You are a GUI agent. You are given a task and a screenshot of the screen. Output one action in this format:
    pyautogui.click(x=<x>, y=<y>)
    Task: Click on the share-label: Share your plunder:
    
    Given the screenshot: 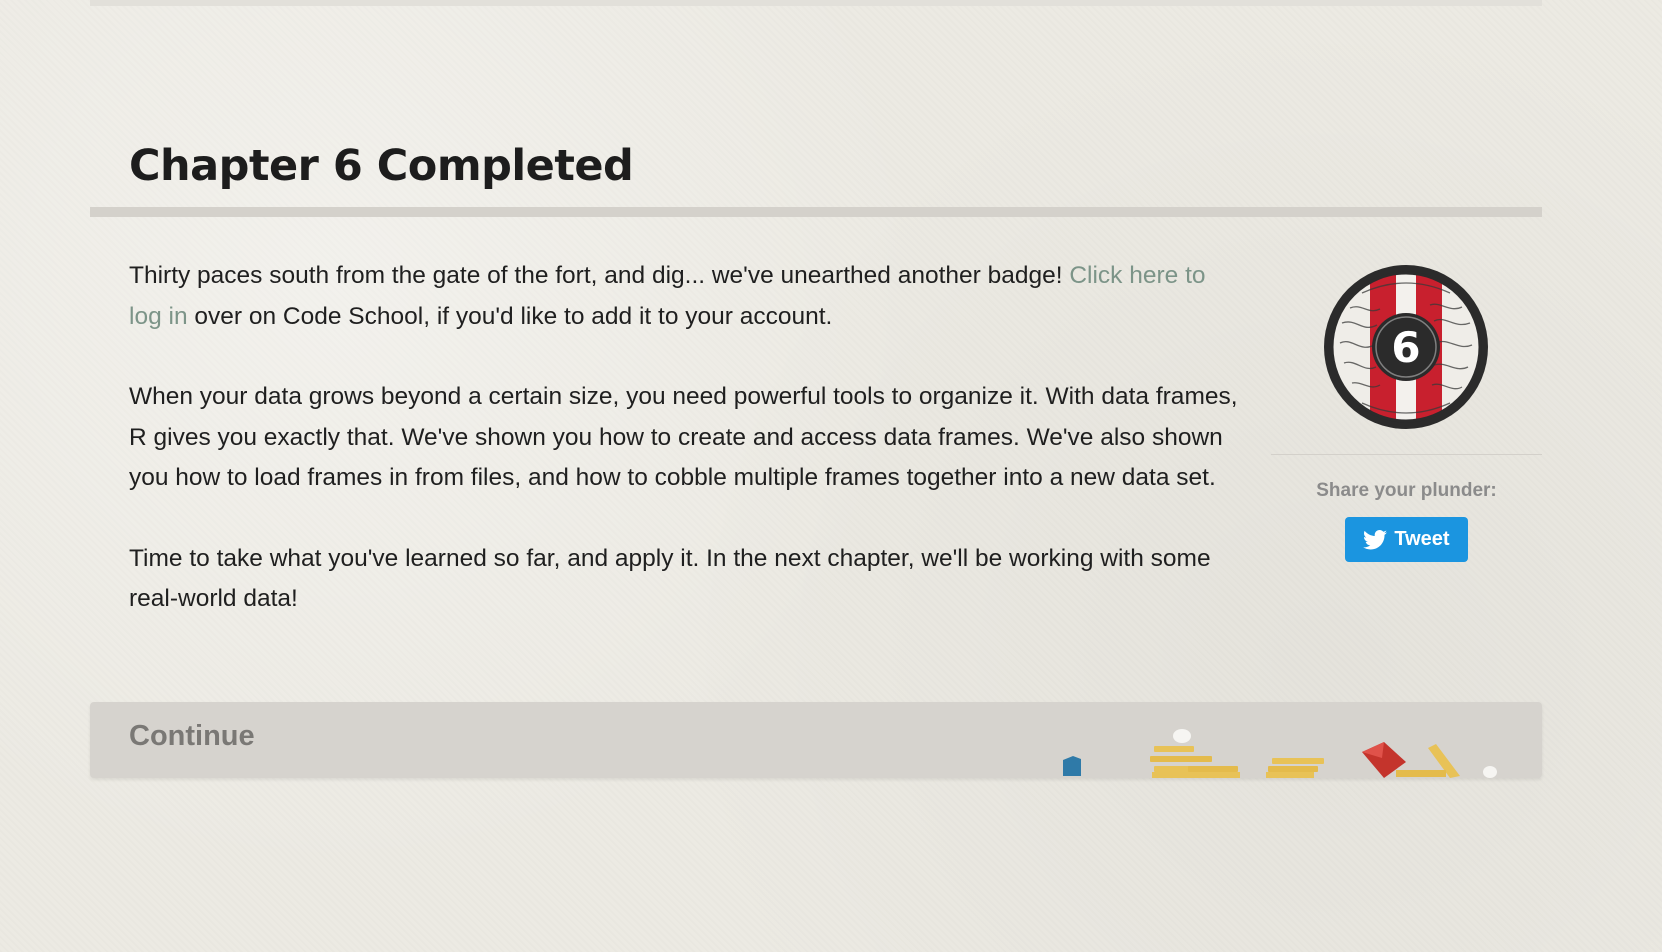 What is the action you would take?
    pyautogui.click(x=1406, y=490)
    